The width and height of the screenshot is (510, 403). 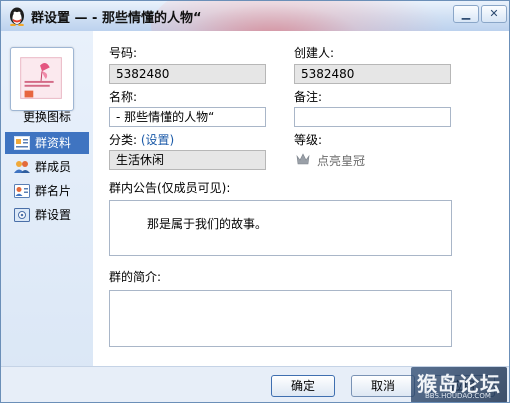 I want to click on minimize-icon: ▁, so click(x=466, y=13).